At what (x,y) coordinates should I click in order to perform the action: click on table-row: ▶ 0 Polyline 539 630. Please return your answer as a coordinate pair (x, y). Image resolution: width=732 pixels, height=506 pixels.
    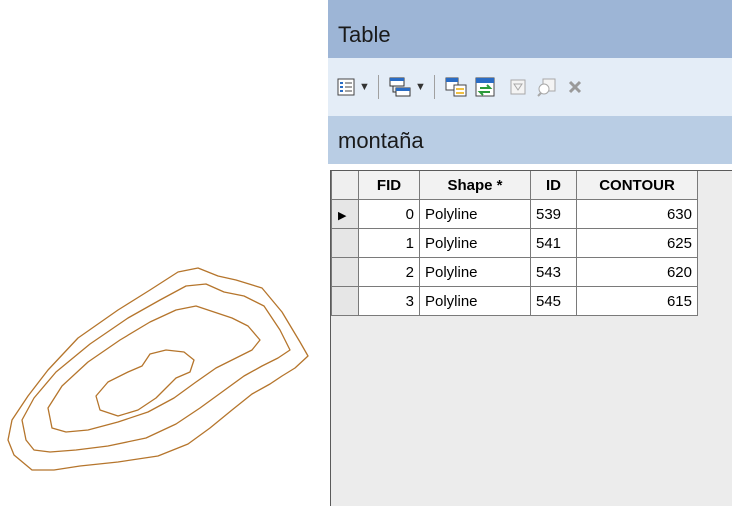
    Looking at the image, I should click on (514, 214).